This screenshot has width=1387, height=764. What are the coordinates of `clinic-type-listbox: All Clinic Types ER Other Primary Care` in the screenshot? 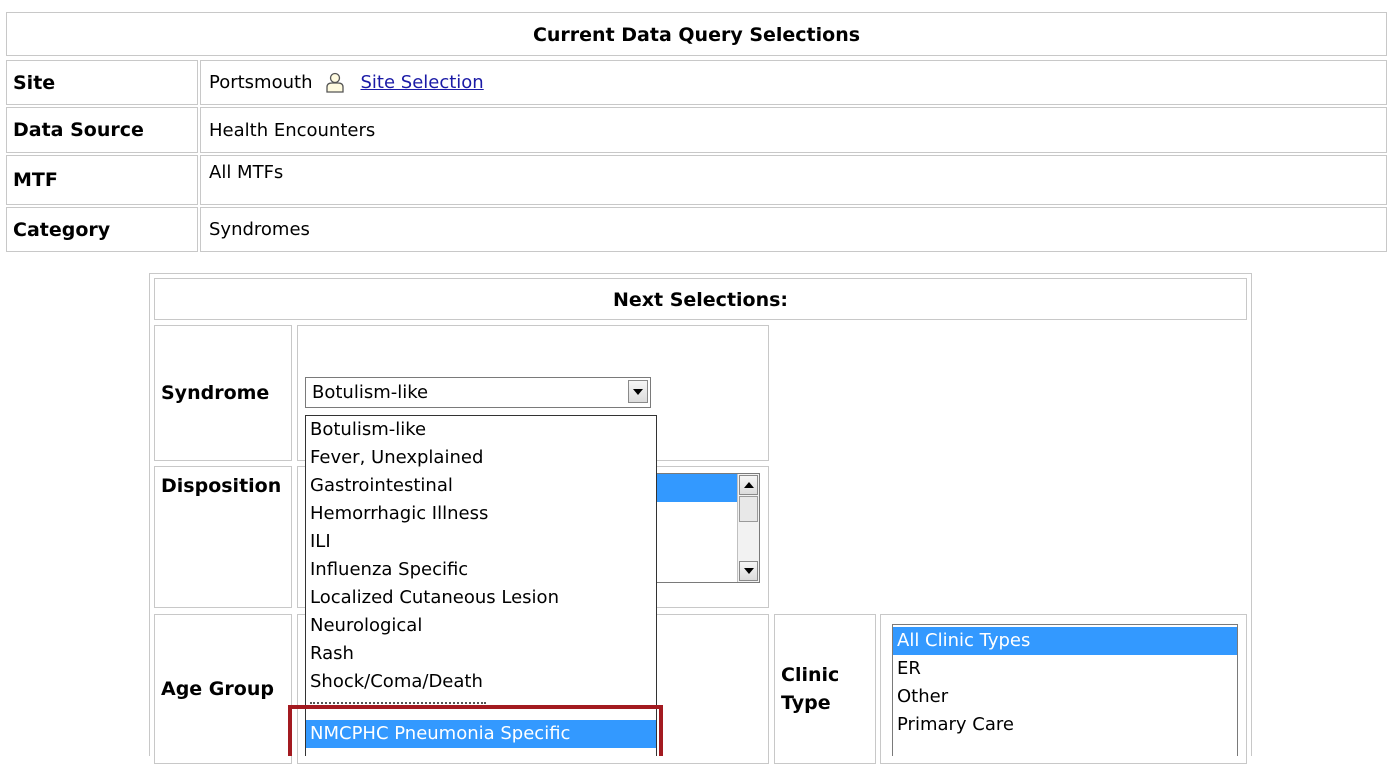 It's located at (1065, 690).